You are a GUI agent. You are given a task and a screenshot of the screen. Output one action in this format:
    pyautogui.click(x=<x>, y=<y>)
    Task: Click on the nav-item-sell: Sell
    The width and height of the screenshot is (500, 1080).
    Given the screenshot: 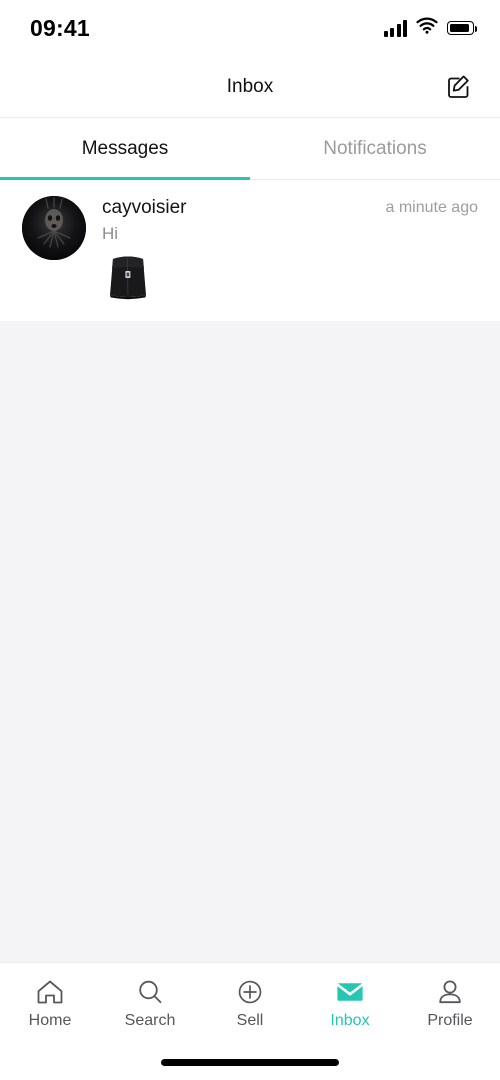 What is the action you would take?
    pyautogui.click(x=250, y=1003)
    